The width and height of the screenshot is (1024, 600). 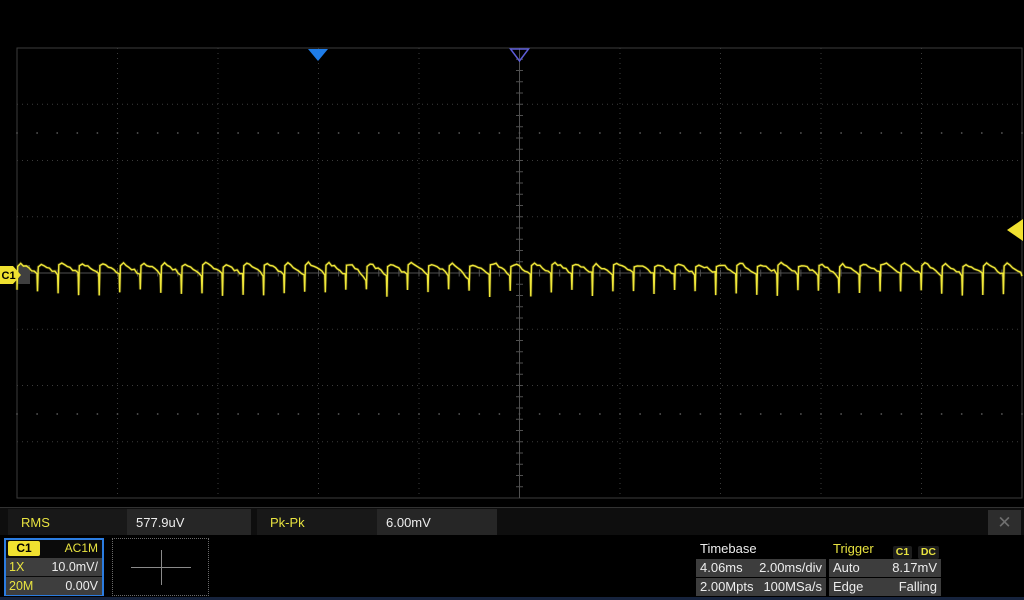 What do you see at coordinates (761, 587) in the screenshot?
I see `timebase-row-2: 2.00Mpts 100MSa/s` at bounding box center [761, 587].